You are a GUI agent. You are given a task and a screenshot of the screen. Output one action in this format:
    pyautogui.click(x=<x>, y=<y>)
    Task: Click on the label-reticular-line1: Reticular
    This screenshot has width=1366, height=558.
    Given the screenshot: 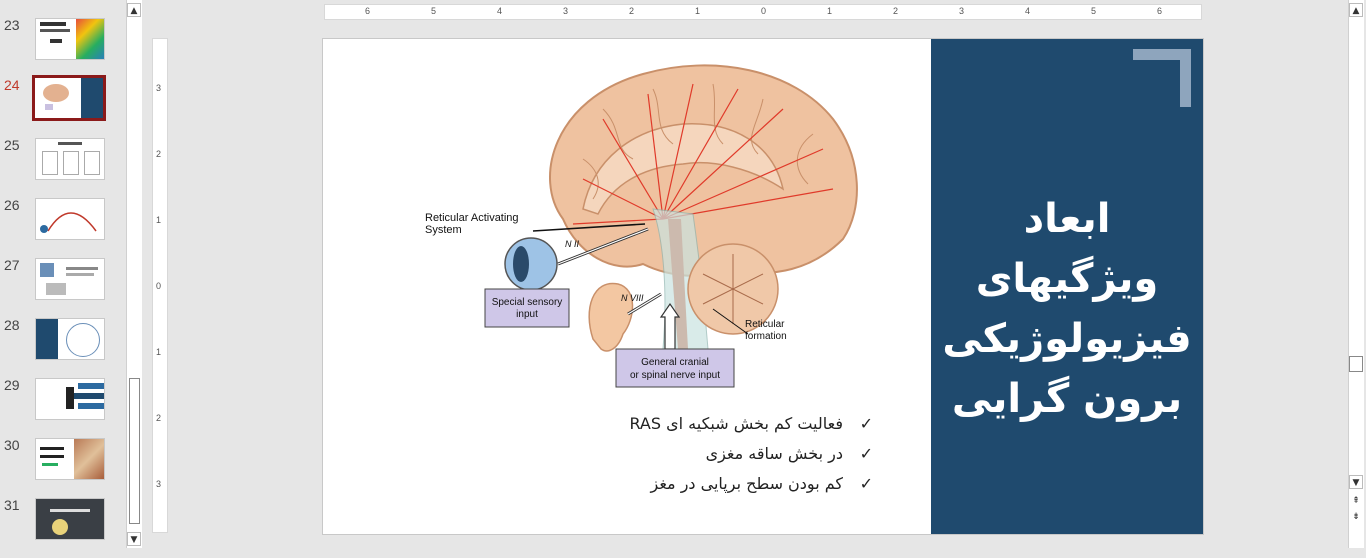 What is the action you would take?
    pyautogui.click(x=765, y=324)
    